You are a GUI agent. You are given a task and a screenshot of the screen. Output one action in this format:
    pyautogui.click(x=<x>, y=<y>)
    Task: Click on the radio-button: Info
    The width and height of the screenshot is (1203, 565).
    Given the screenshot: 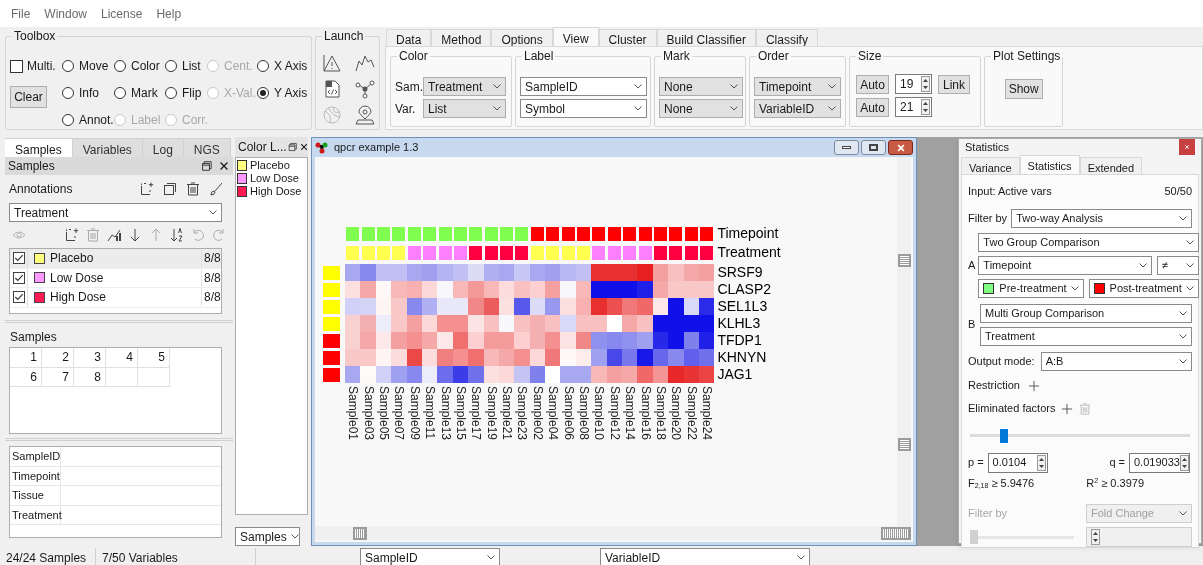 What is the action you would take?
    pyautogui.click(x=88, y=93)
    